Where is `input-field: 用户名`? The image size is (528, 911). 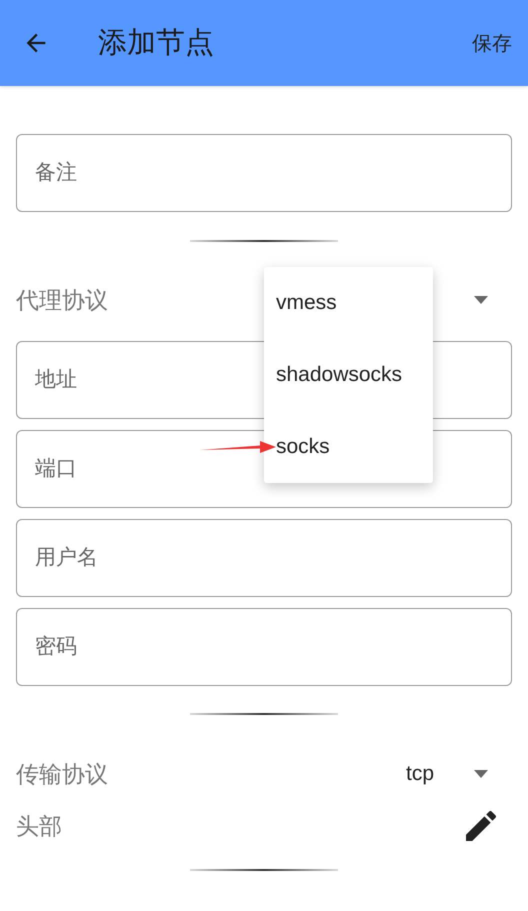
input-field: 用户名 is located at coordinates (264, 558).